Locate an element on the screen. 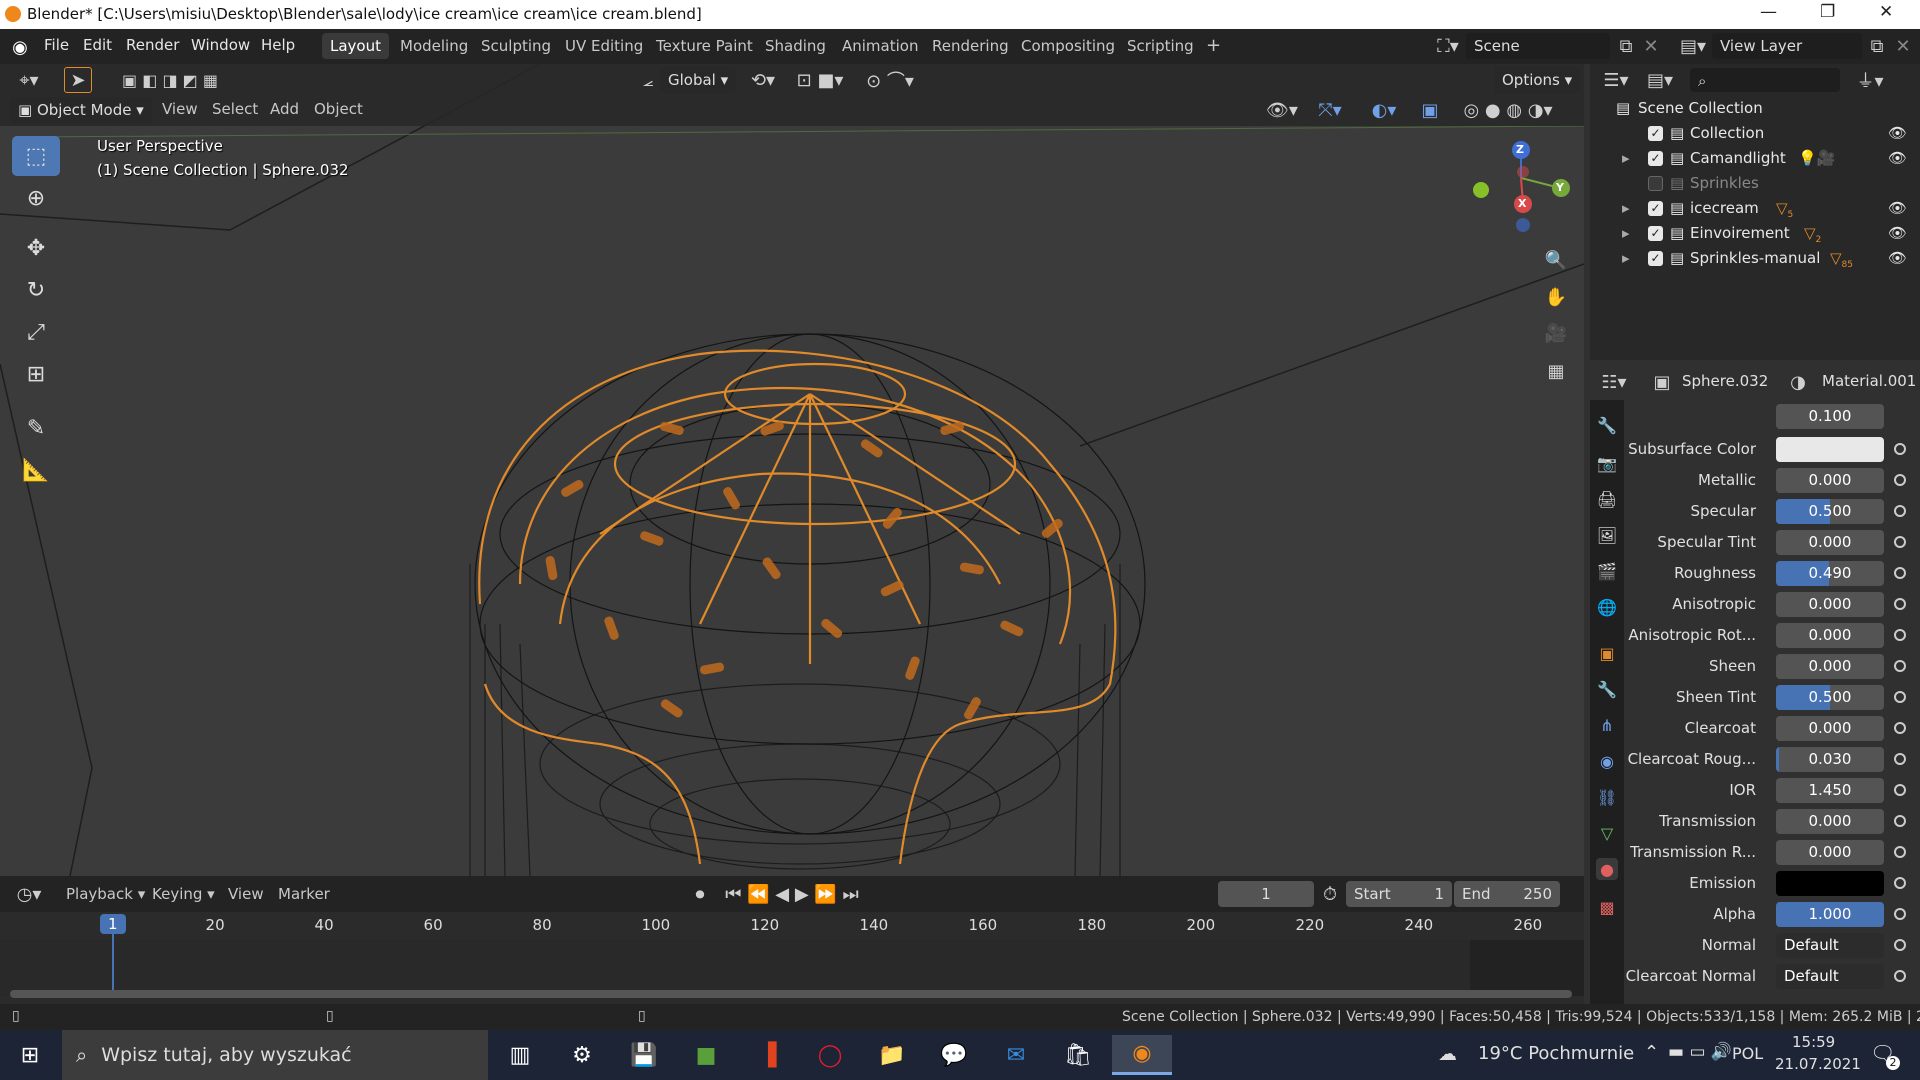  select-tool-icon: ➤ is located at coordinates (78, 80).